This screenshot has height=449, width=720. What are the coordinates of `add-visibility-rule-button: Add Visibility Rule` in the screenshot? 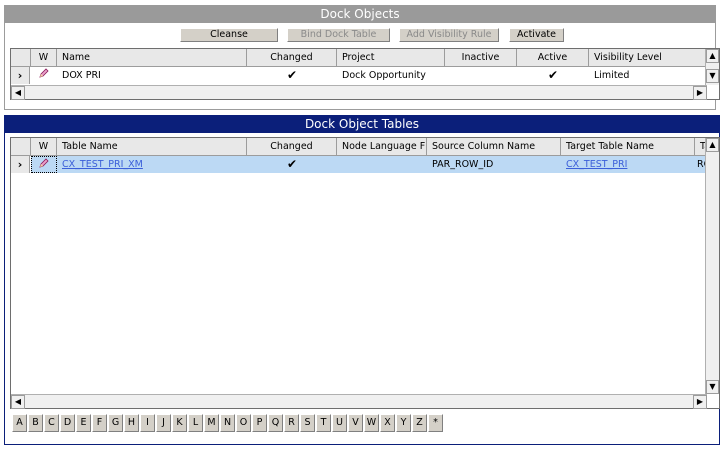 It's located at (449, 35).